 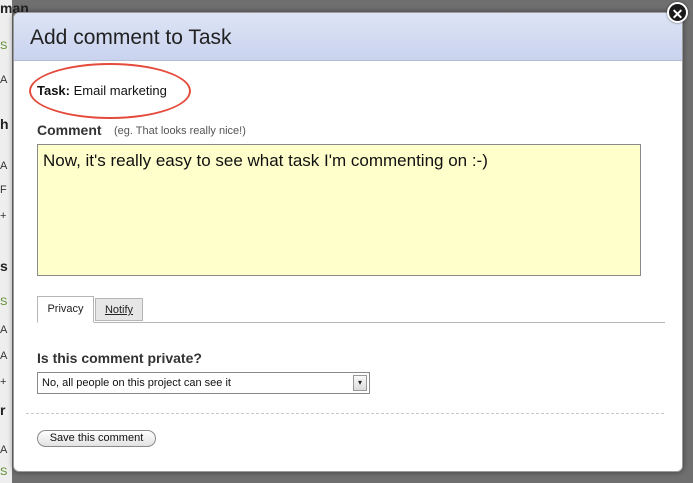 I want to click on comment-label: Comment, so click(x=69, y=130).